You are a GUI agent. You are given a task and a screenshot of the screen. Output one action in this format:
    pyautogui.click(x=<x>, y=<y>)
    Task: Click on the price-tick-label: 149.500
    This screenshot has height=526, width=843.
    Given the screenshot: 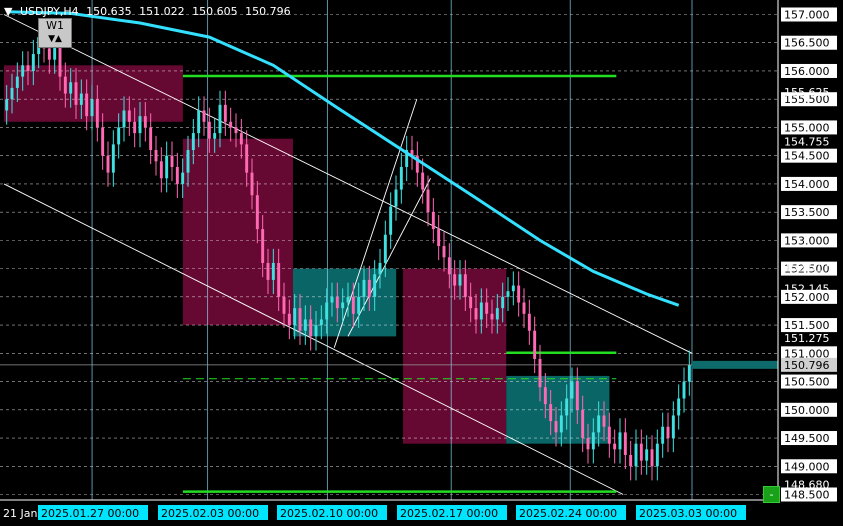 What is the action you would take?
    pyautogui.click(x=807, y=438)
    